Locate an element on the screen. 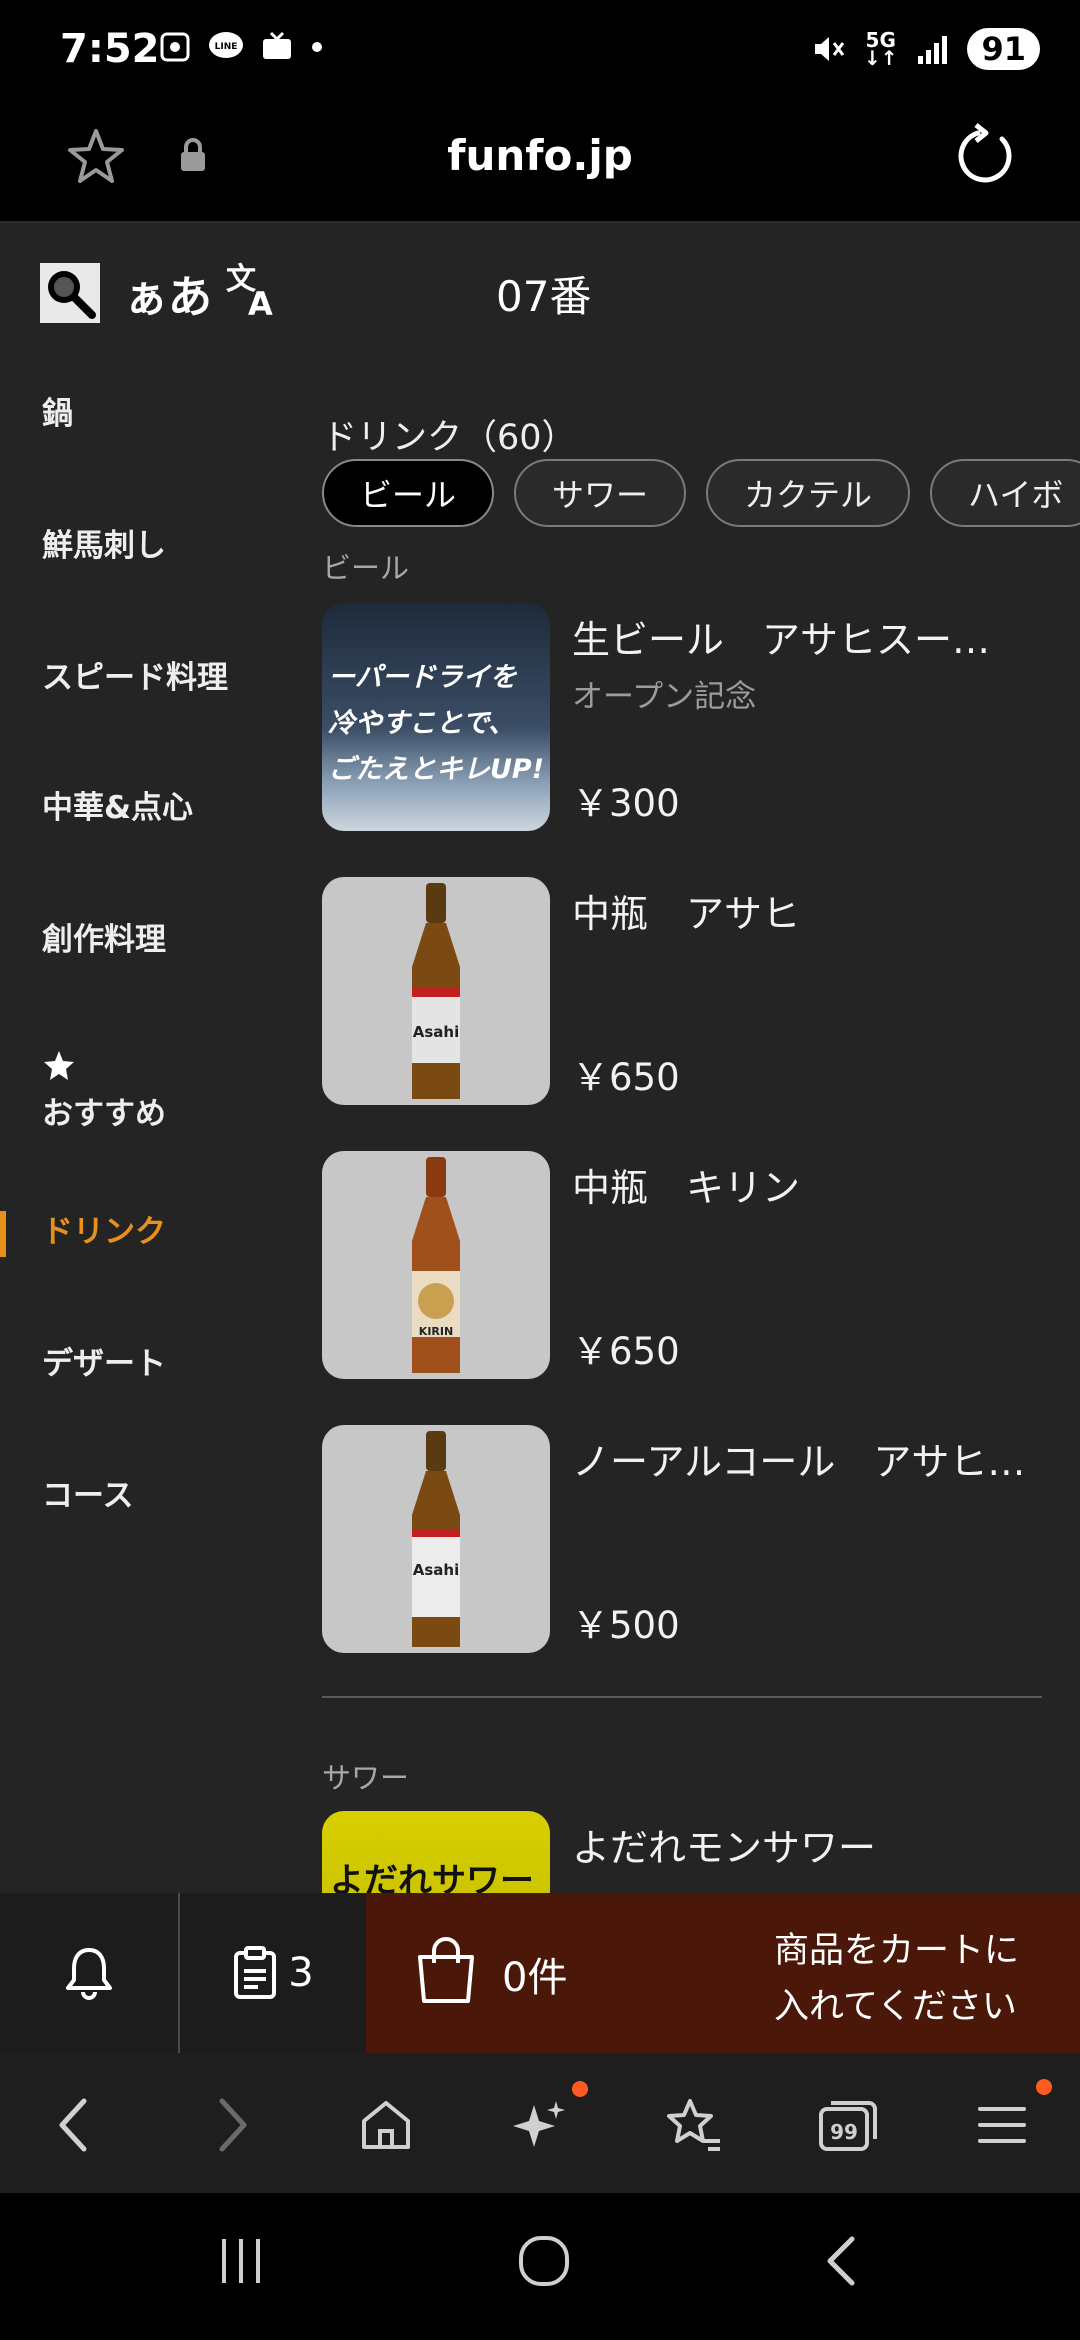 This screenshot has height=2340, width=1080. line-app-icon: LINE is located at coordinates (226, 45).